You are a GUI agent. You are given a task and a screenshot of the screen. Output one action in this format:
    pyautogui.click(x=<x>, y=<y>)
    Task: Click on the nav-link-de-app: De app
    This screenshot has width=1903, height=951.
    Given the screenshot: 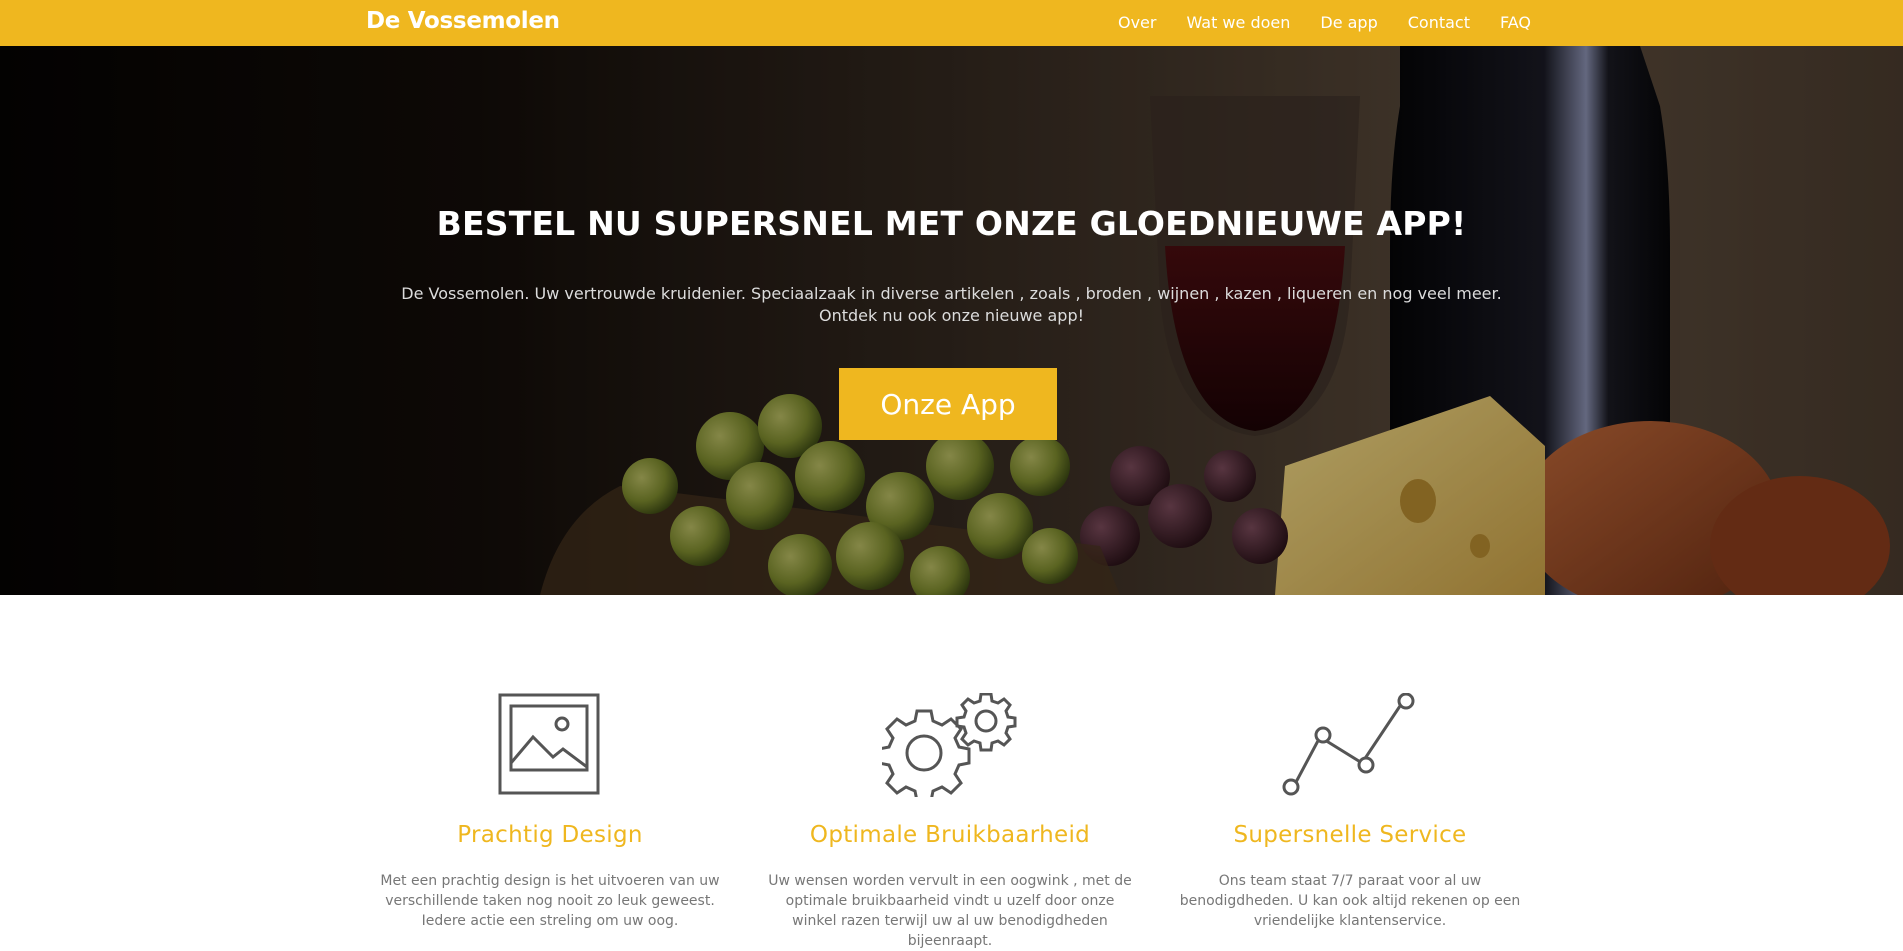 What is the action you would take?
    pyautogui.click(x=1348, y=23)
    